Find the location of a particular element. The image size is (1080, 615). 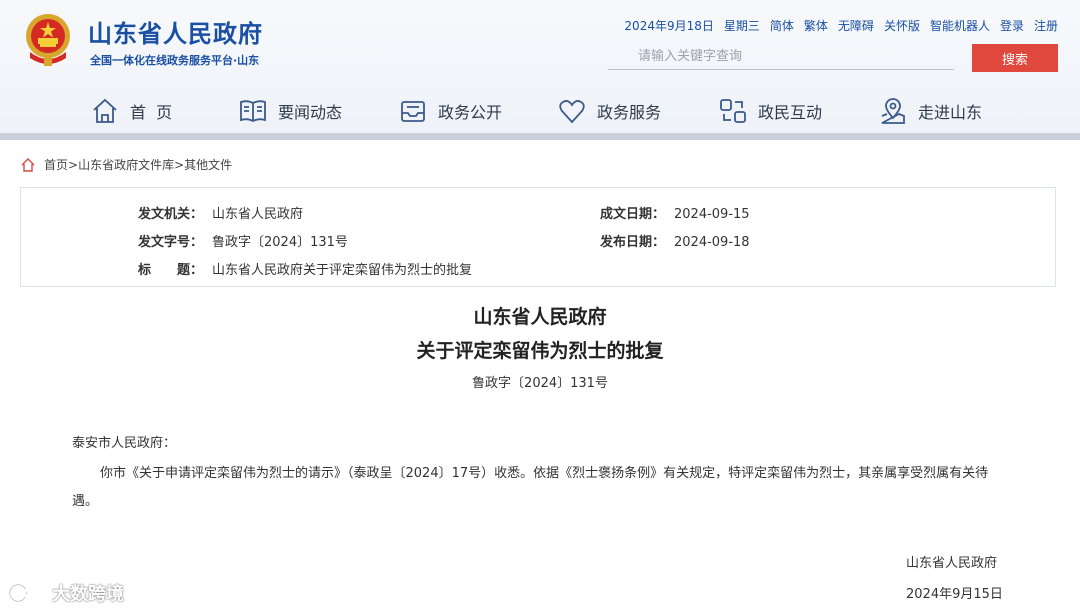

nav-item-home: 首 页 is located at coordinates (131, 111).